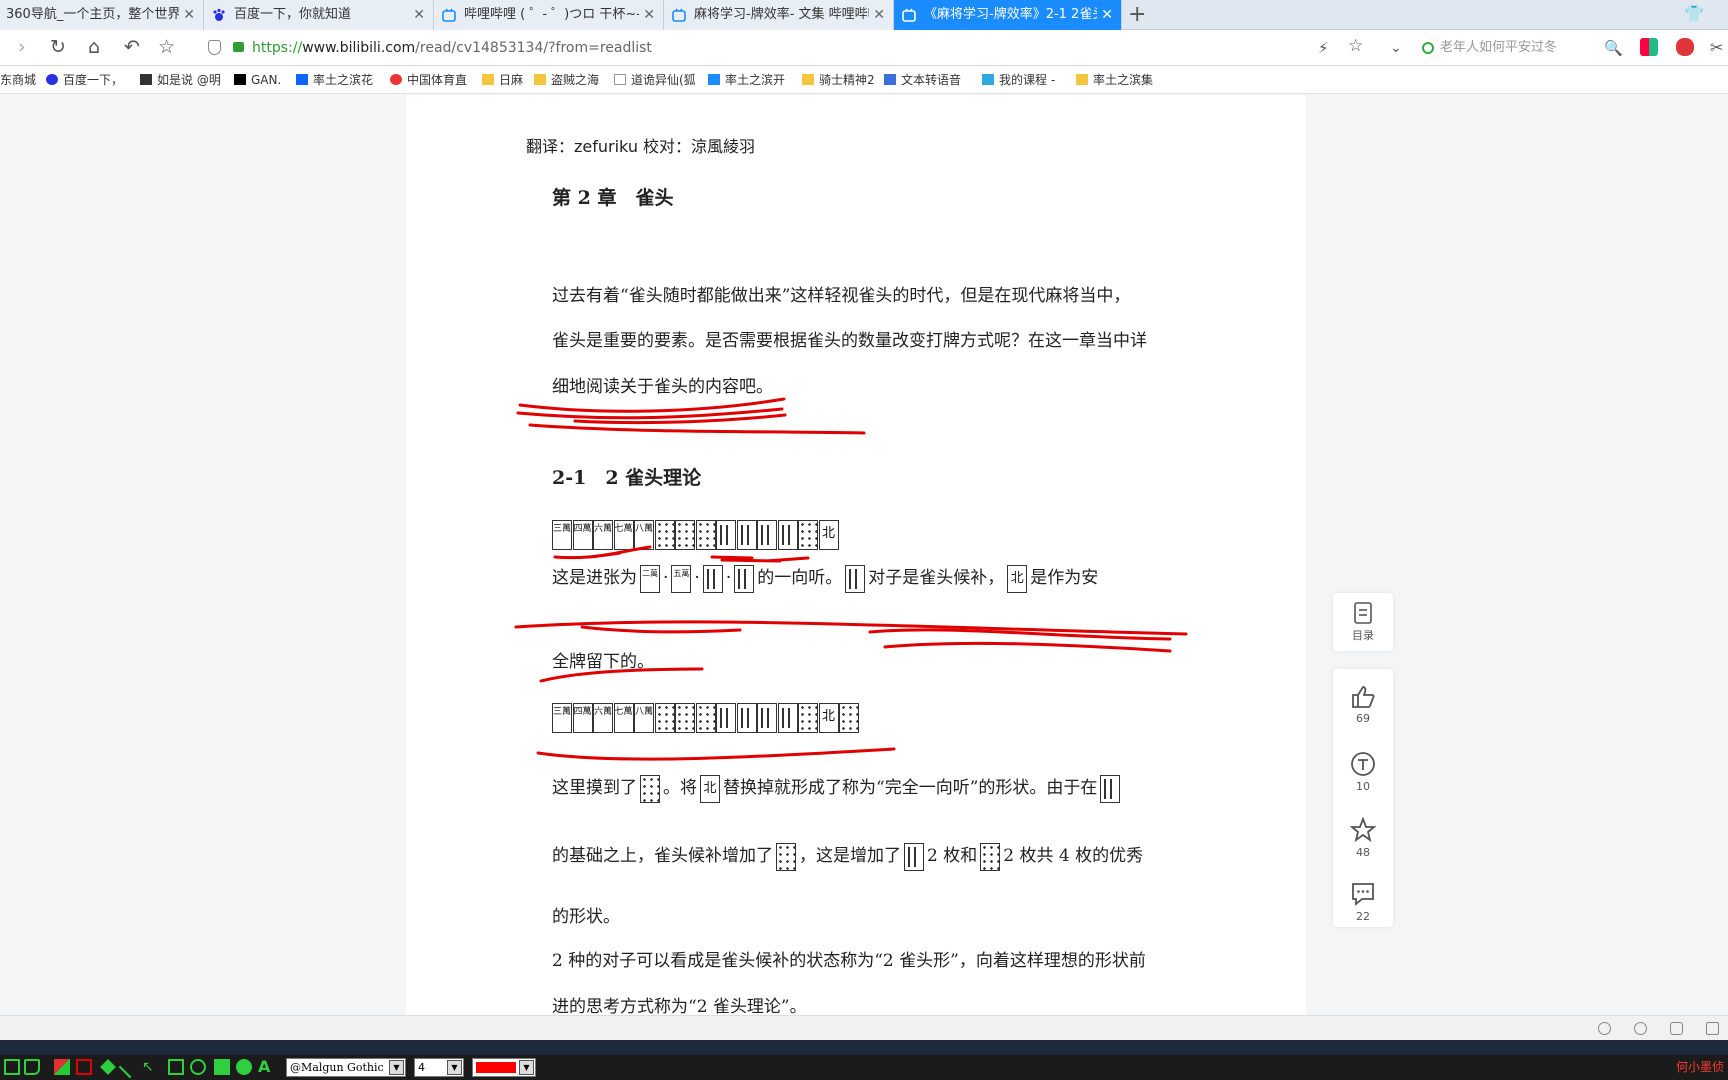 This screenshot has width=1728, height=1080. Describe the element at coordinates (841, 296) in the screenshot. I see `paragraph-line: 过去有着“雀头随时都能做出来”这样轻视雀头的时代，但是在现代麻将当中，` at that location.